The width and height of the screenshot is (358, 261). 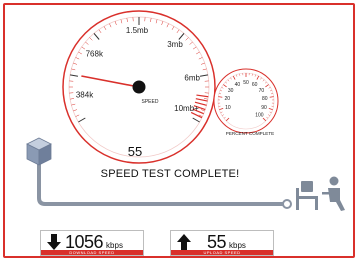 What do you see at coordinates (228, 108) in the screenshot?
I see `percent-gauge-label: 10` at bounding box center [228, 108].